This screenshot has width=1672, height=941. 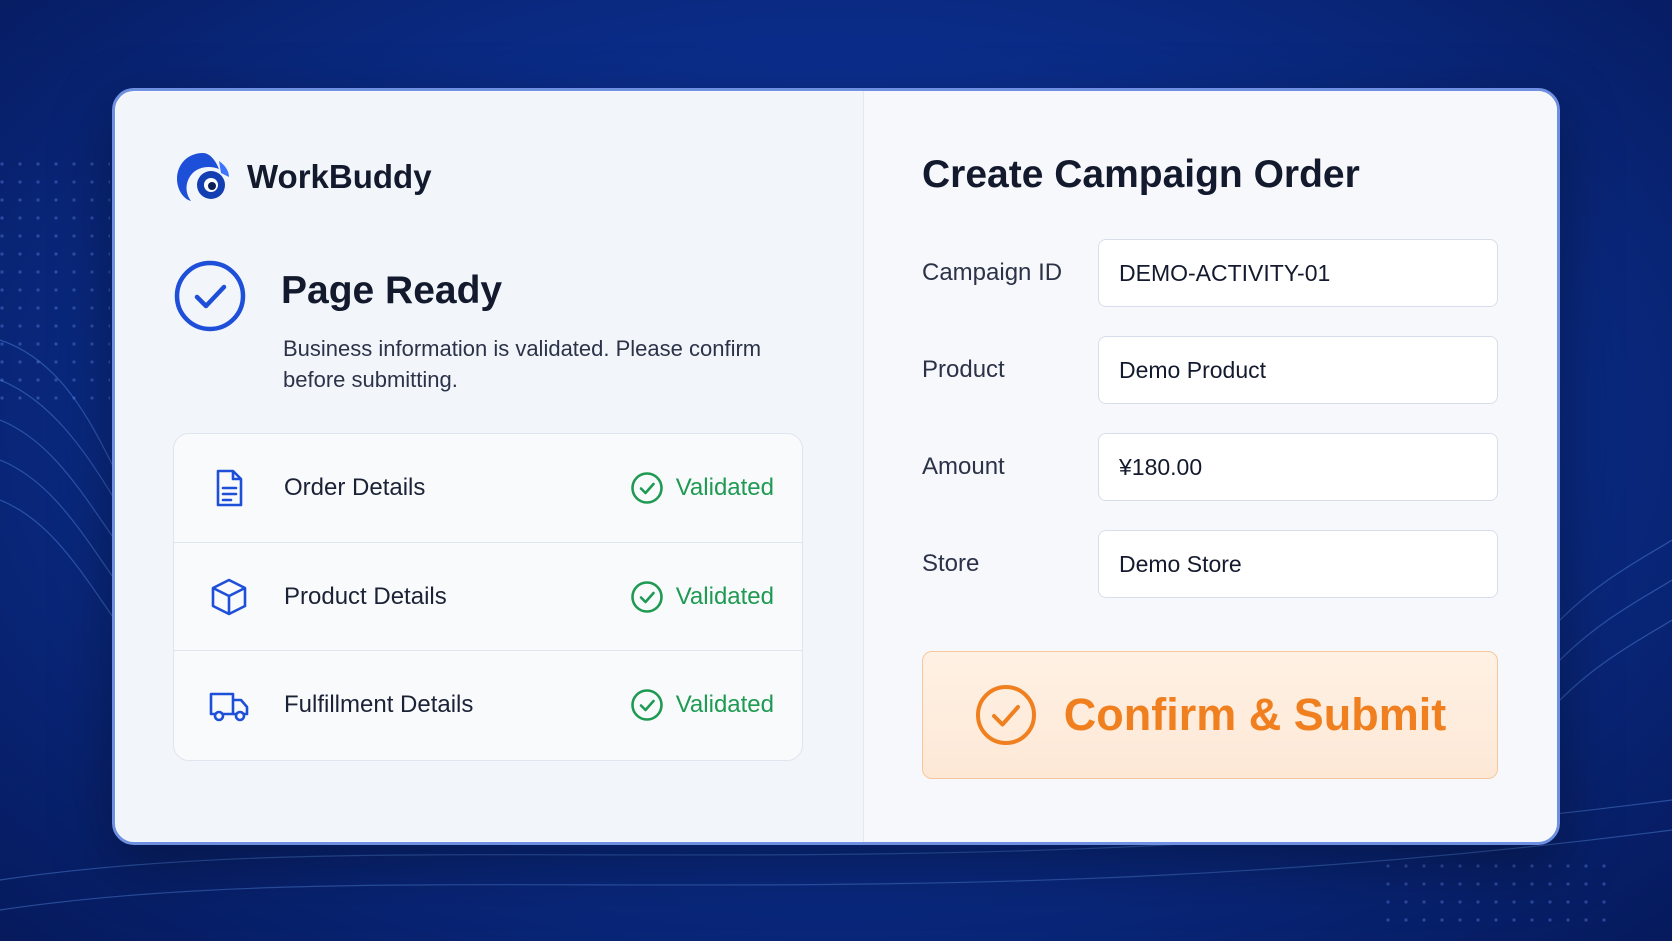 I want to click on store-input, so click(x=1298, y=564).